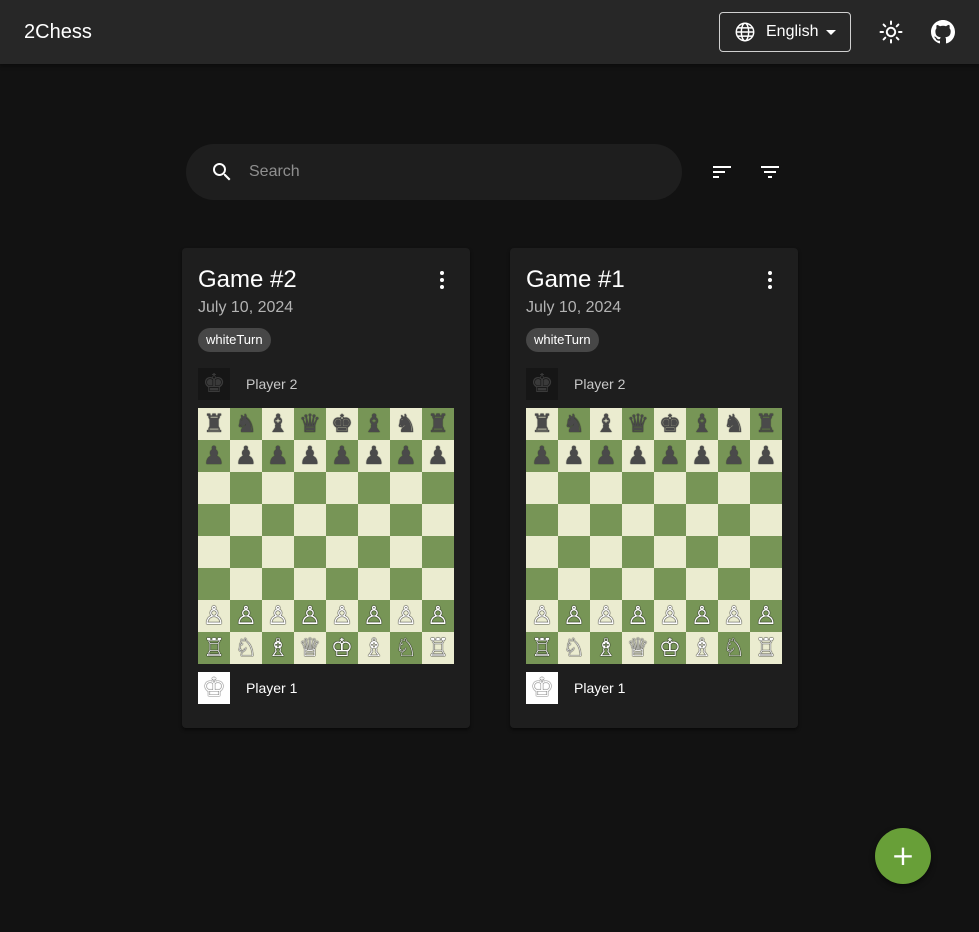  What do you see at coordinates (903, 856) in the screenshot?
I see `add-game-button: +` at bounding box center [903, 856].